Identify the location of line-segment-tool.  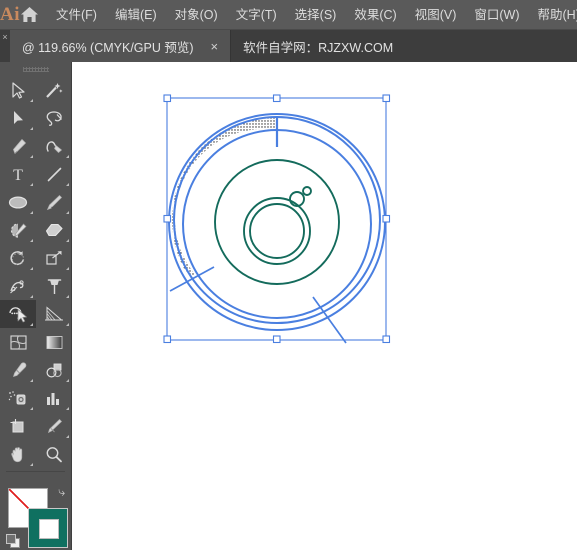
(54, 174).